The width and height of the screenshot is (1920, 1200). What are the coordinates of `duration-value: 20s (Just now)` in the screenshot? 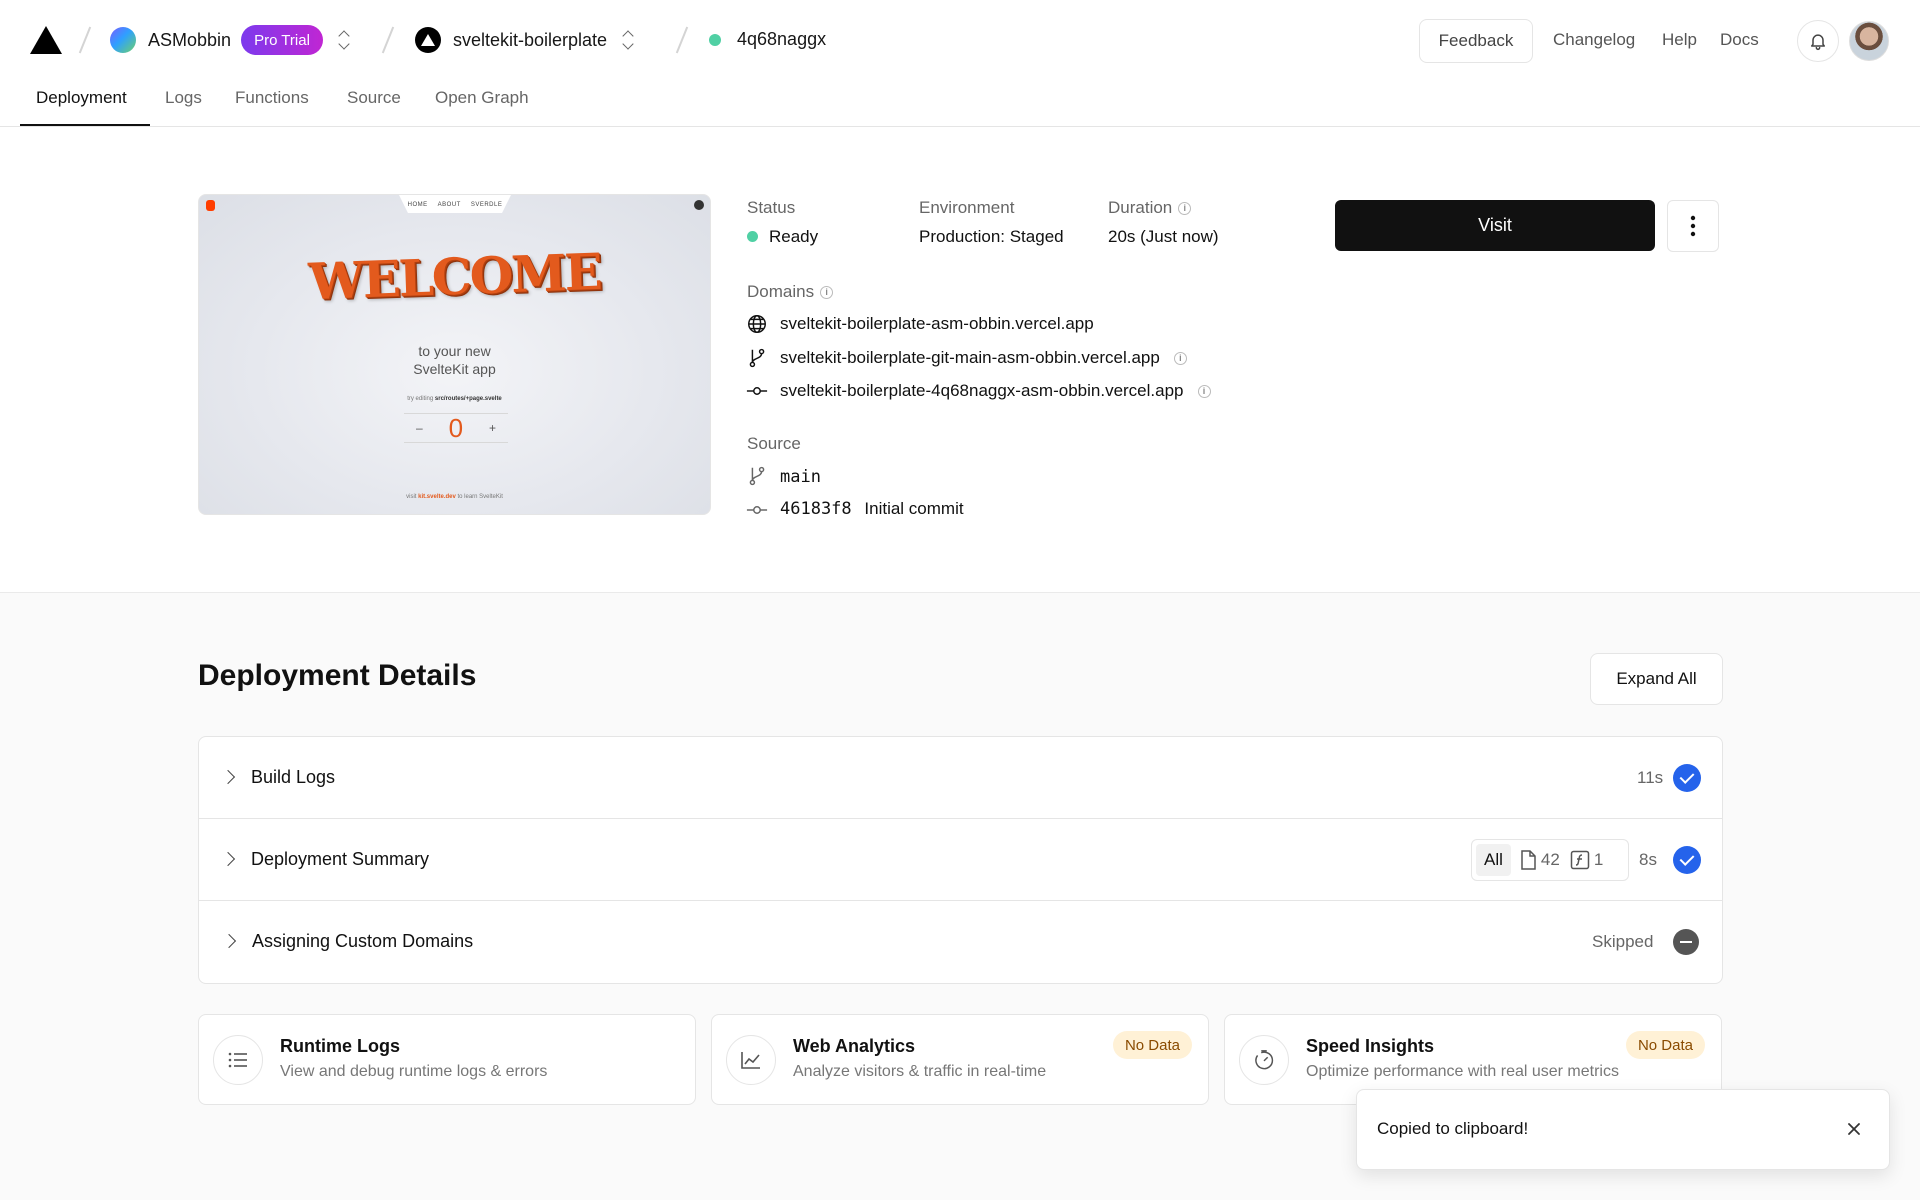 It's located at (1163, 236).